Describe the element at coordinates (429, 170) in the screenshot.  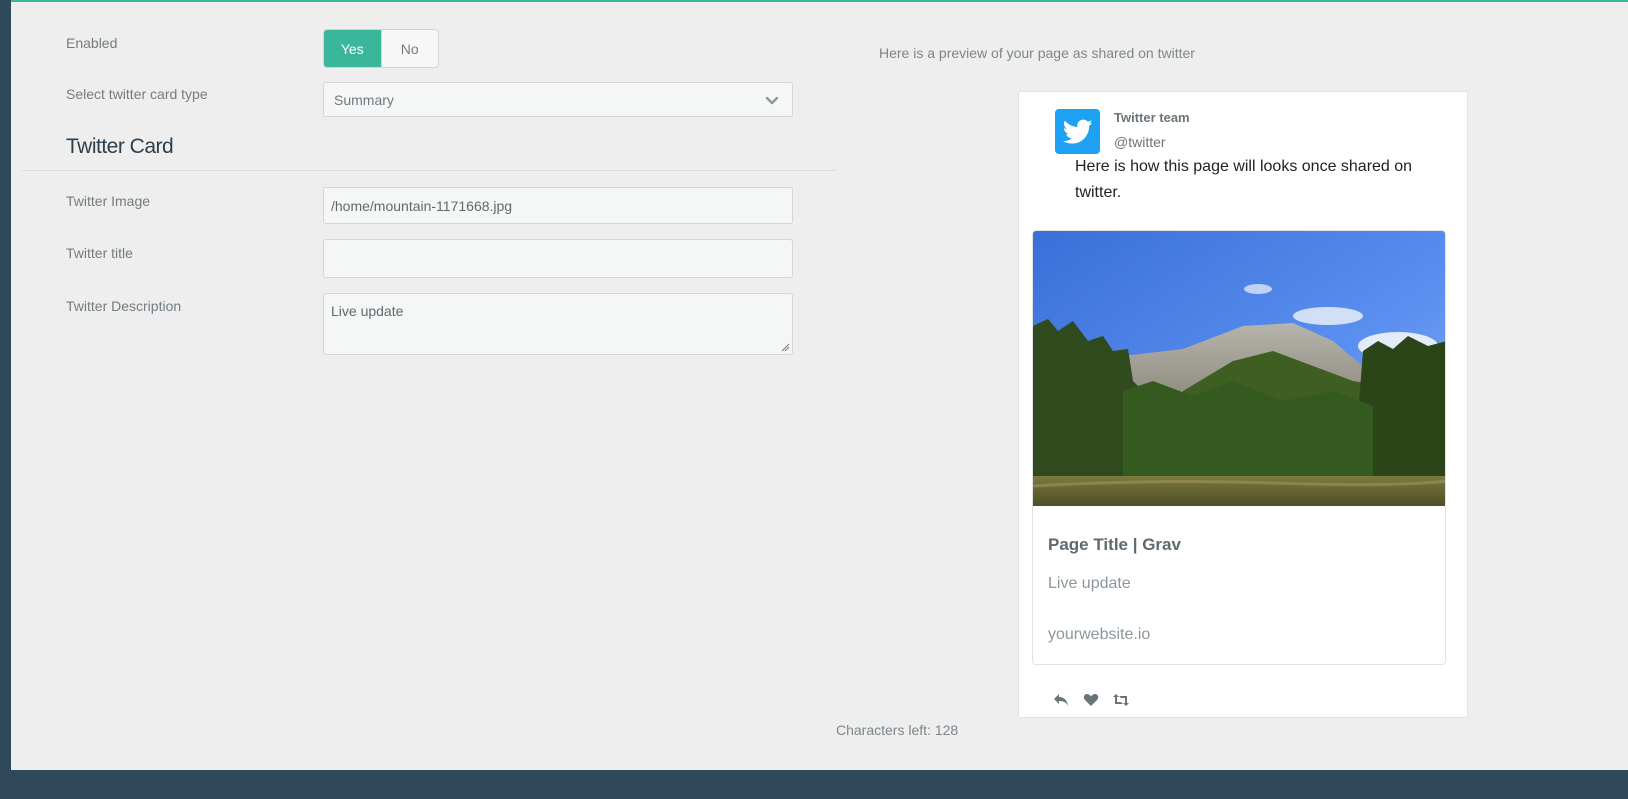
I see `section-divider` at that location.